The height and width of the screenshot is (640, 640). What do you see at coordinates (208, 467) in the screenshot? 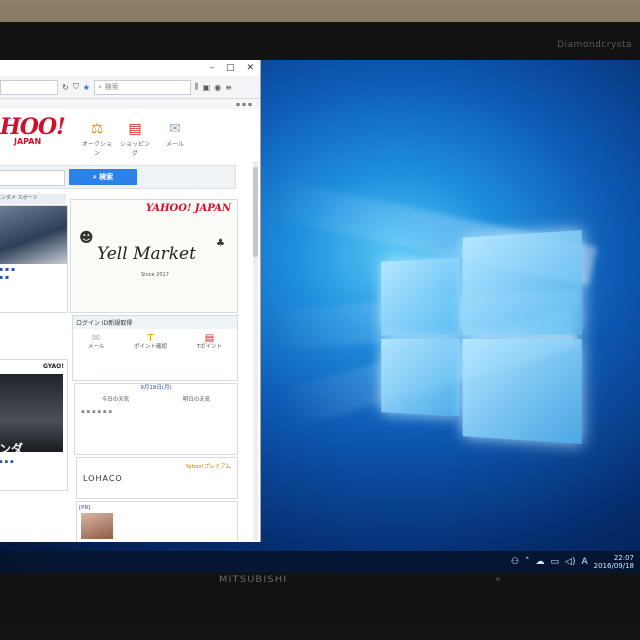
I see `premium-label: Yahoo!プレミアム` at bounding box center [208, 467].